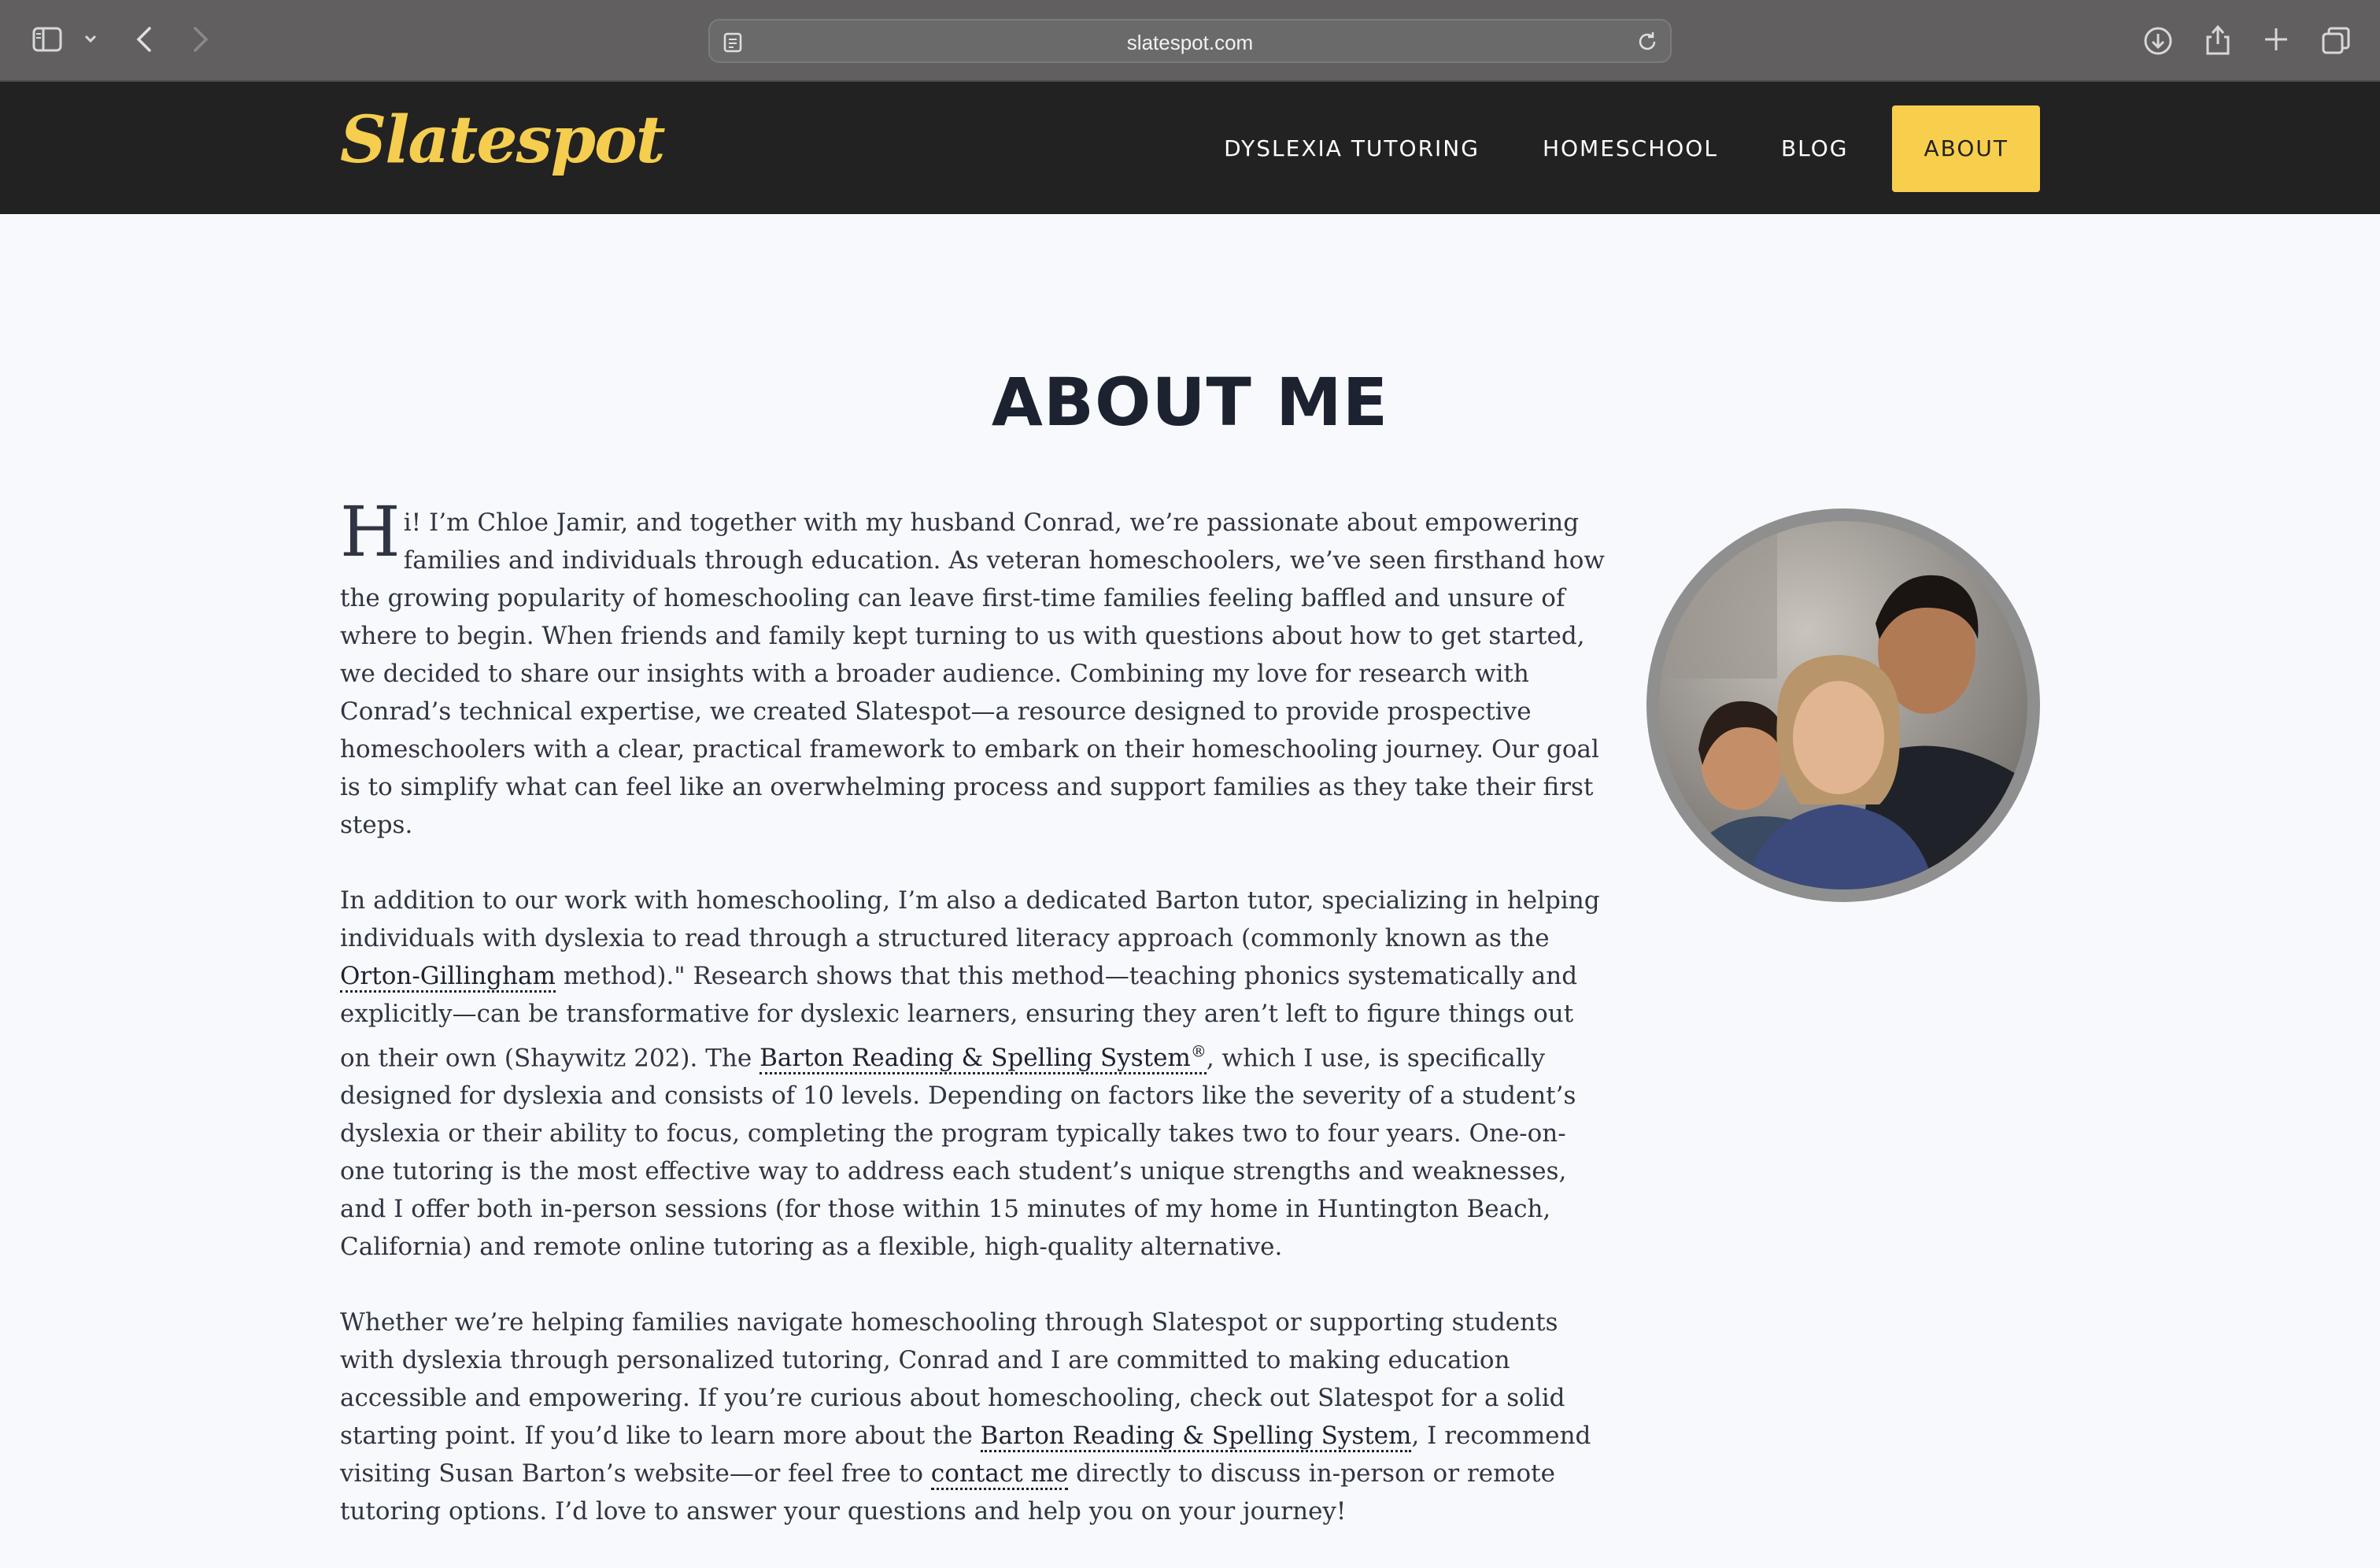 Image resolution: width=2380 pixels, height=1568 pixels. Describe the element at coordinates (1630, 148) in the screenshot. I see `nav-homeschool: HOMESCHOOL` at that location.